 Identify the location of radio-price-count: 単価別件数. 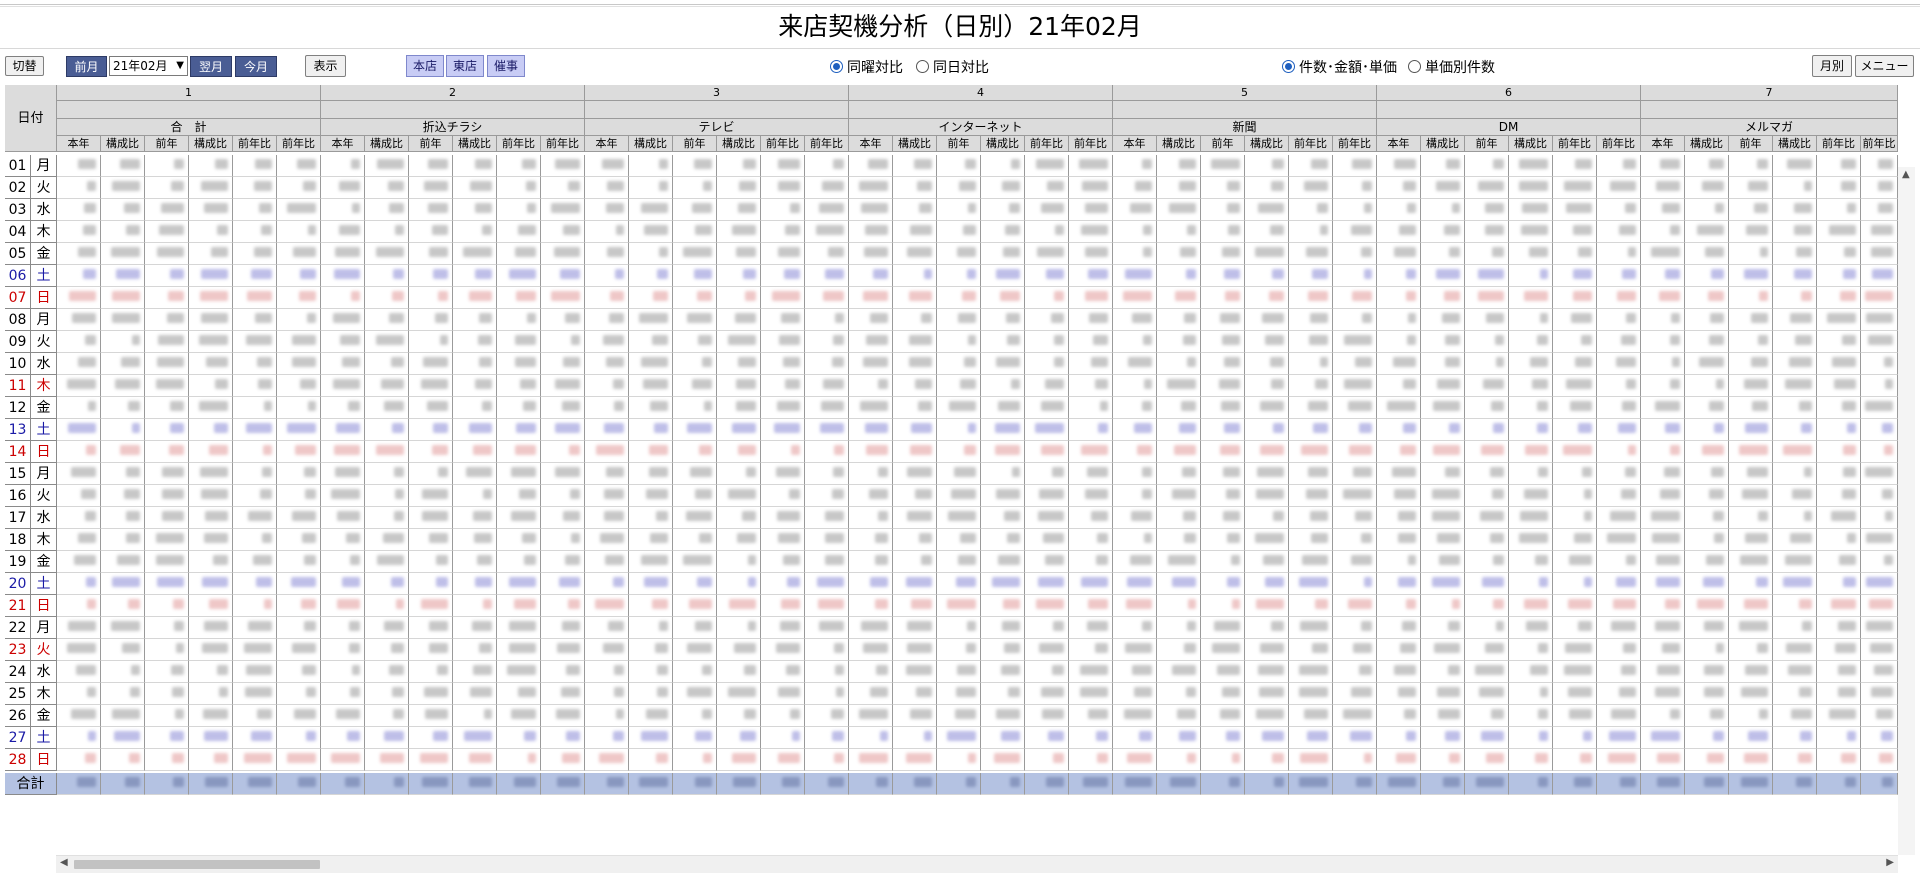
(1451, 68).